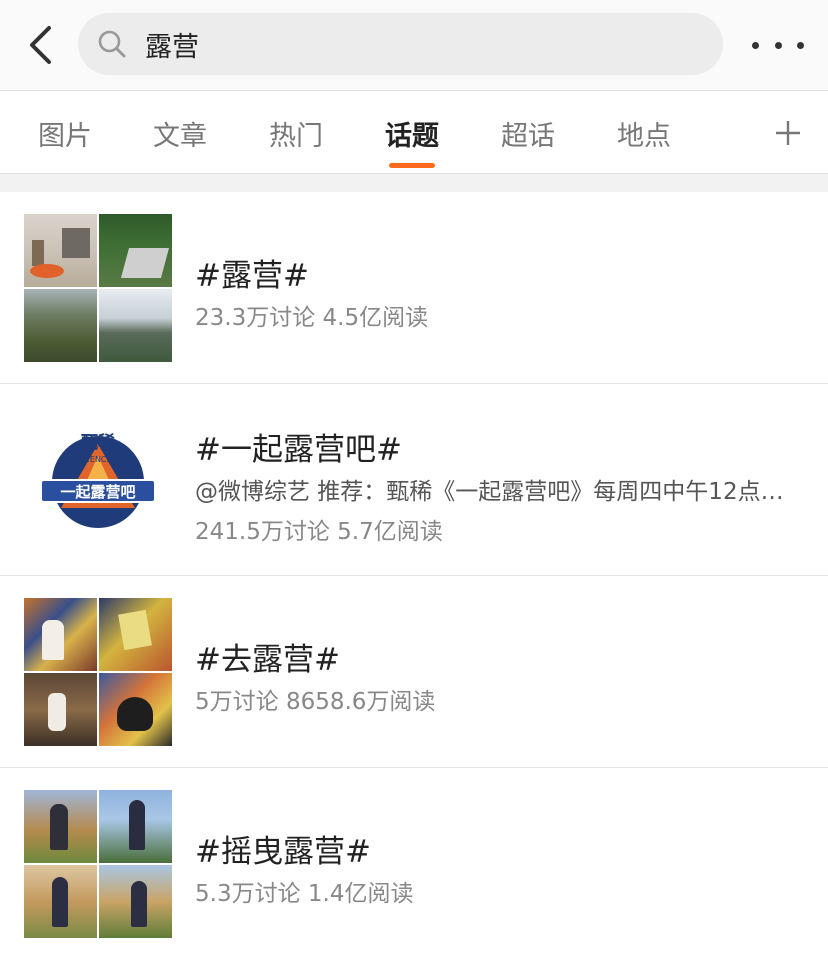 Image resolution: width=828 pixels, height=961 pixels. I want to click on tab-super-topics: 超话, so click(528, 133).